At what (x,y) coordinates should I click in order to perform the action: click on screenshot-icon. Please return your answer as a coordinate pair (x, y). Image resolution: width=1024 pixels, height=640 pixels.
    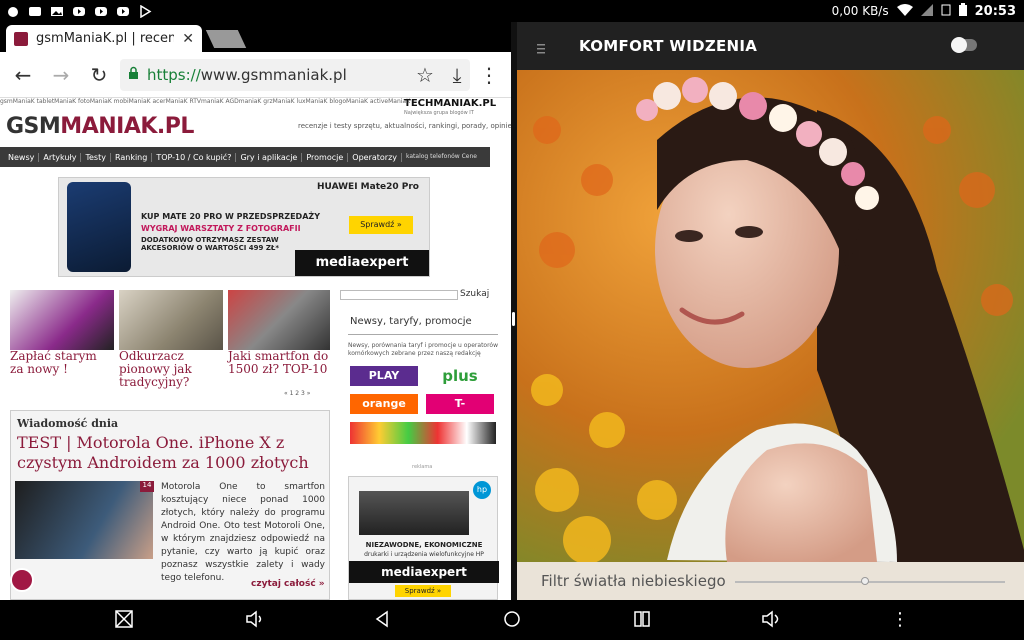
    Looking at the image, I should click on (124, 620).